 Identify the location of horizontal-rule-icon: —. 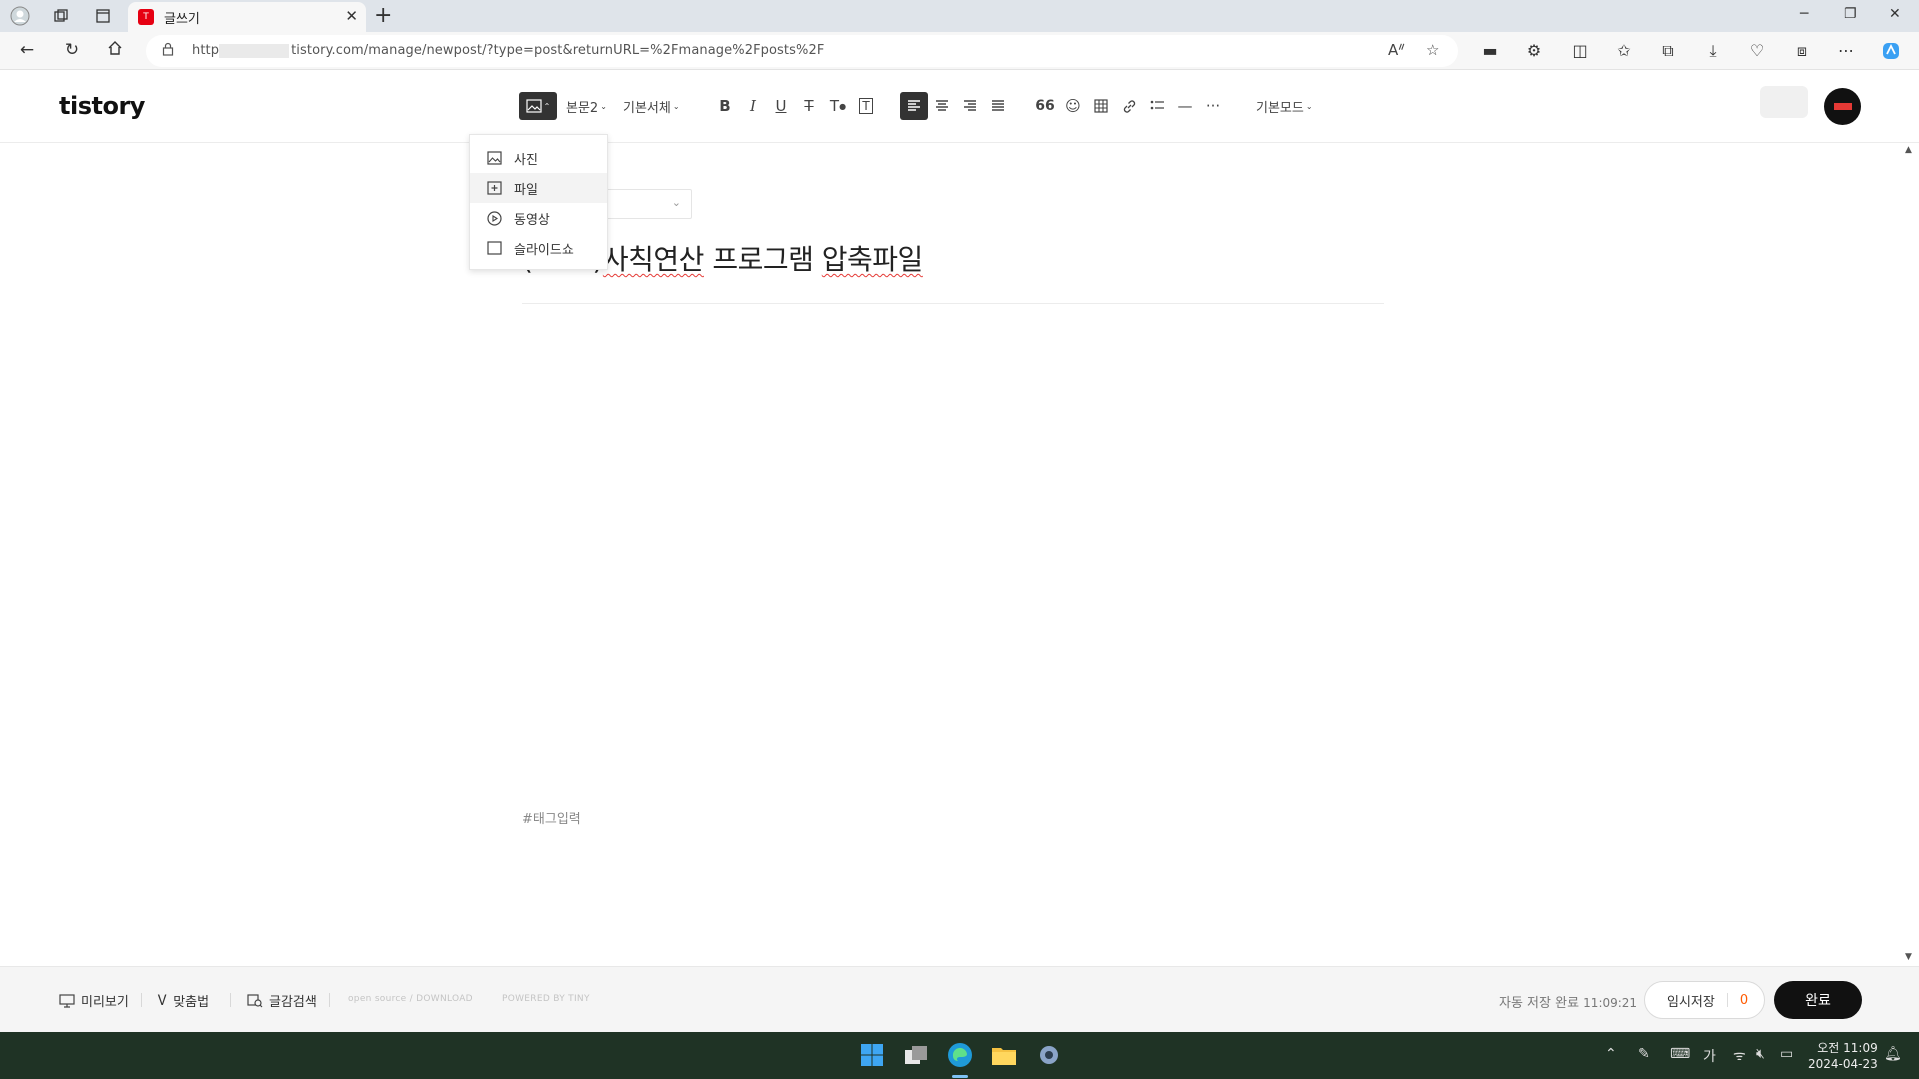
(1185, 106).